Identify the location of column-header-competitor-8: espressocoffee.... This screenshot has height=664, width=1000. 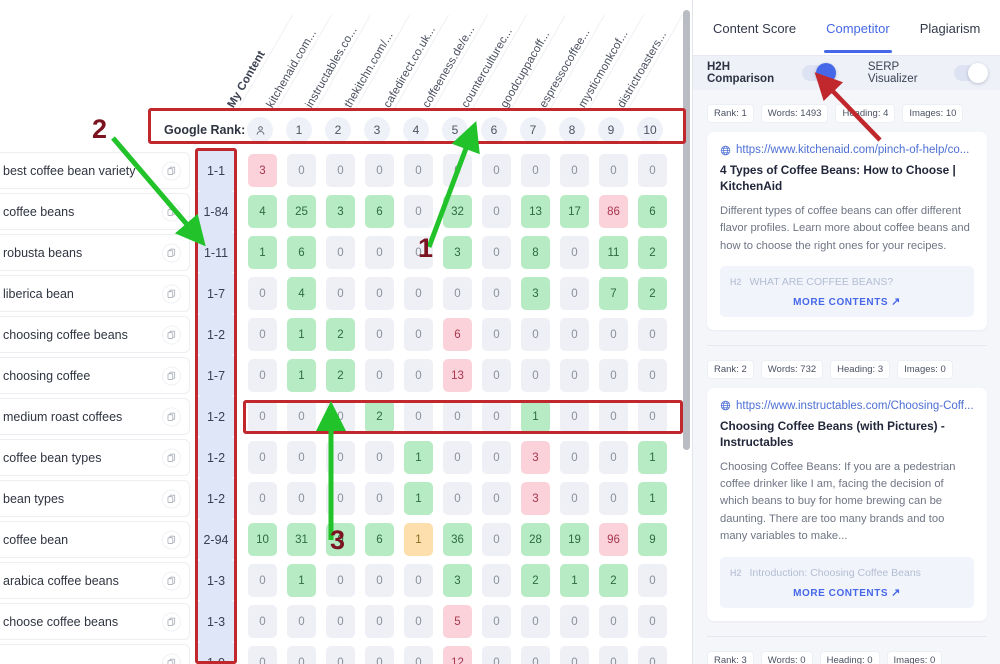
(565, 68).